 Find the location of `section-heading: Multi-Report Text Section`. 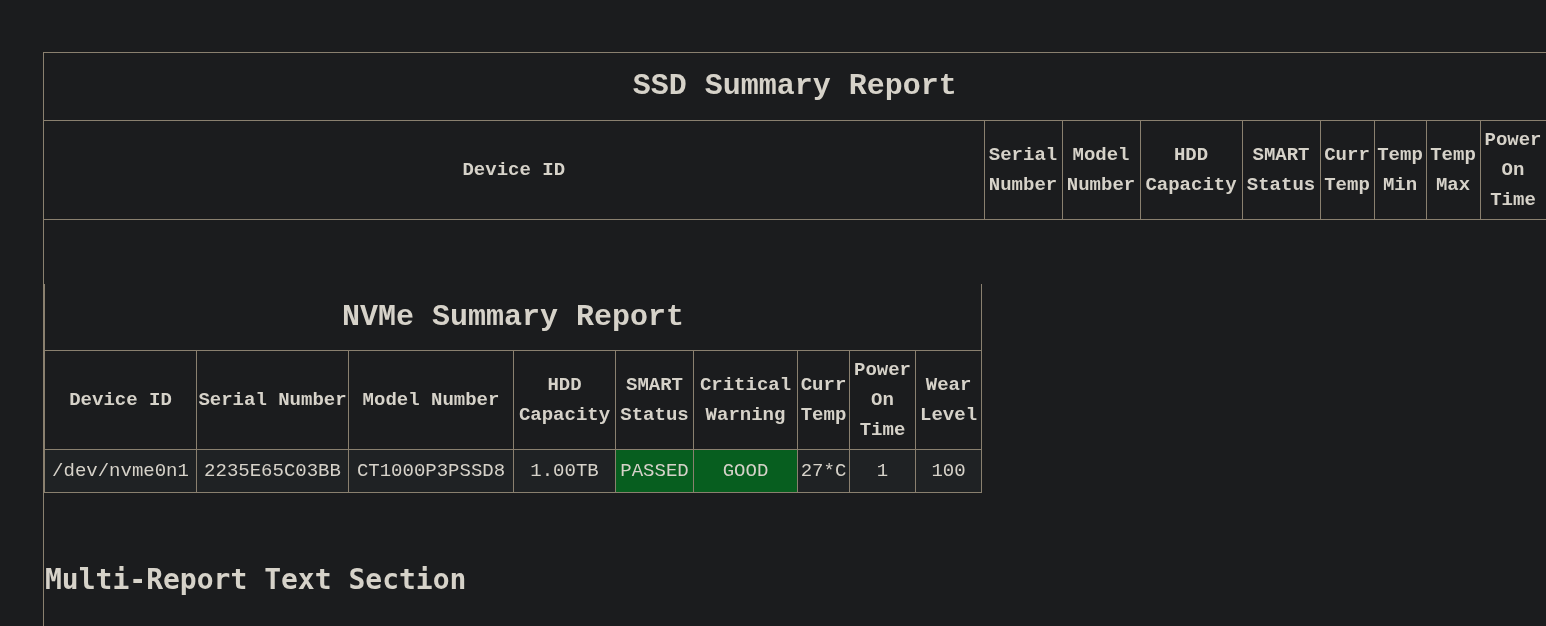

section-heading: Multi-Report Text Section is located at coordinates (256, 580).